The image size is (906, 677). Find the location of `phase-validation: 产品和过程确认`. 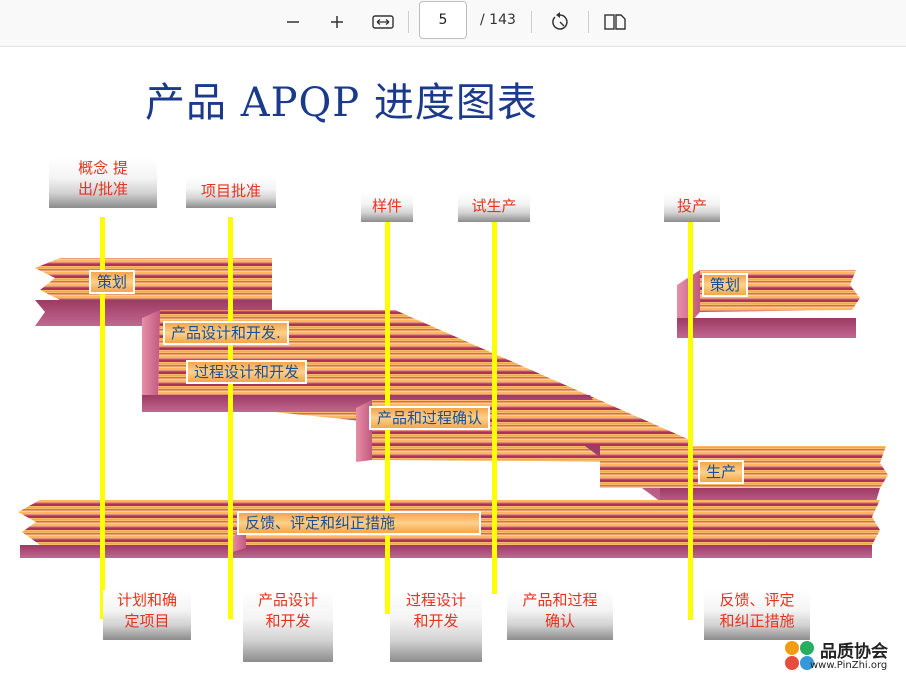

phase-validation: 产品和过程确认 is located at coordinates (430, 418).